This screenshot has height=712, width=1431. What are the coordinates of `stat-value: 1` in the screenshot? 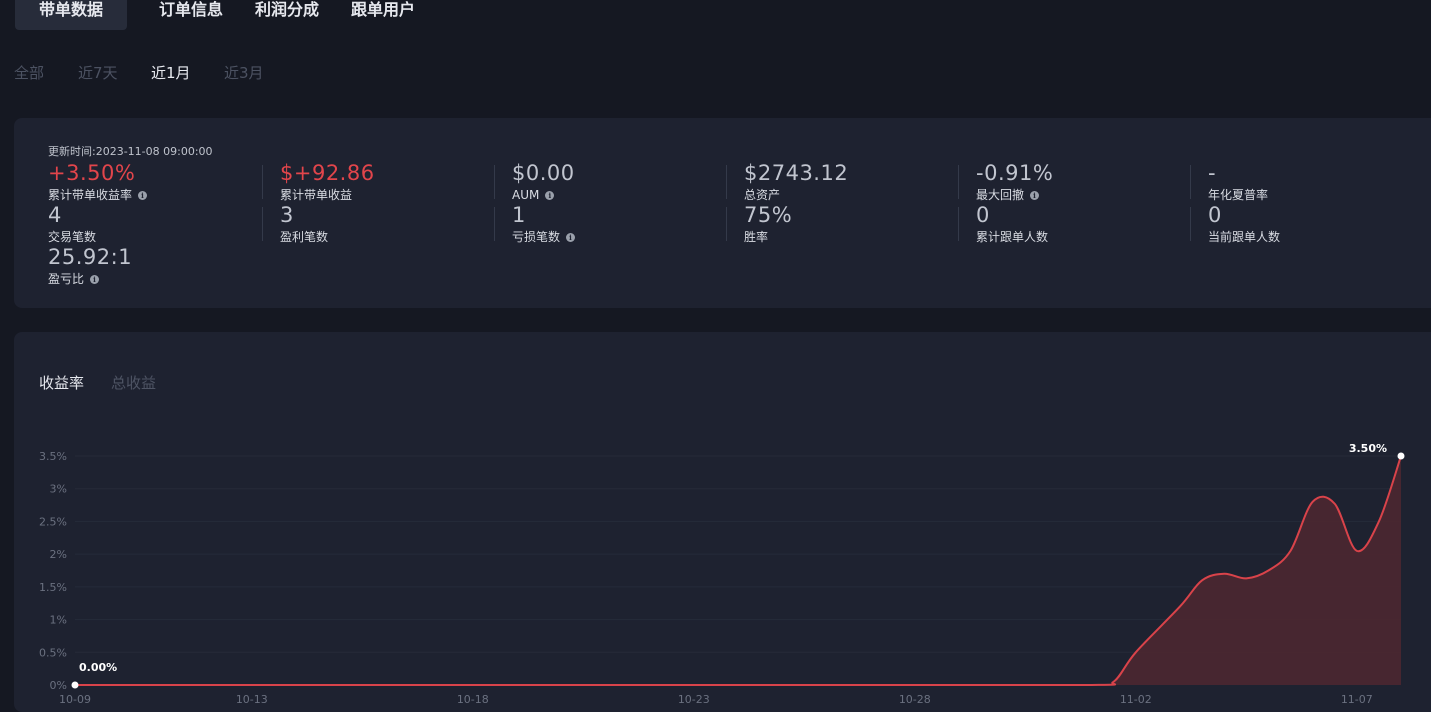 It's located at (519, 215).